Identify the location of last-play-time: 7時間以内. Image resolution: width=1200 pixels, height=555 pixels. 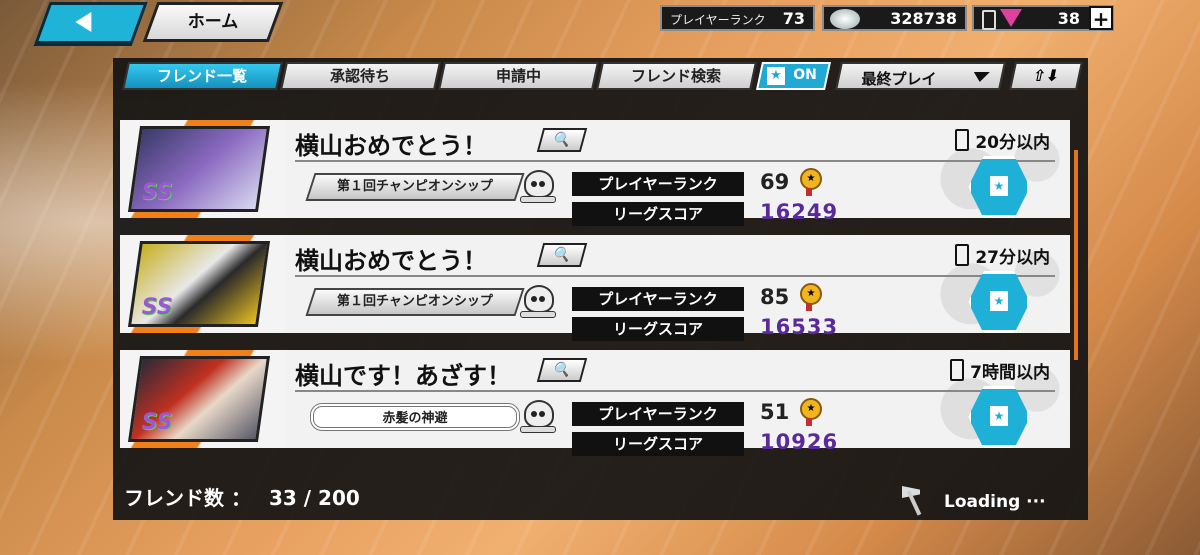
(1000, 370).